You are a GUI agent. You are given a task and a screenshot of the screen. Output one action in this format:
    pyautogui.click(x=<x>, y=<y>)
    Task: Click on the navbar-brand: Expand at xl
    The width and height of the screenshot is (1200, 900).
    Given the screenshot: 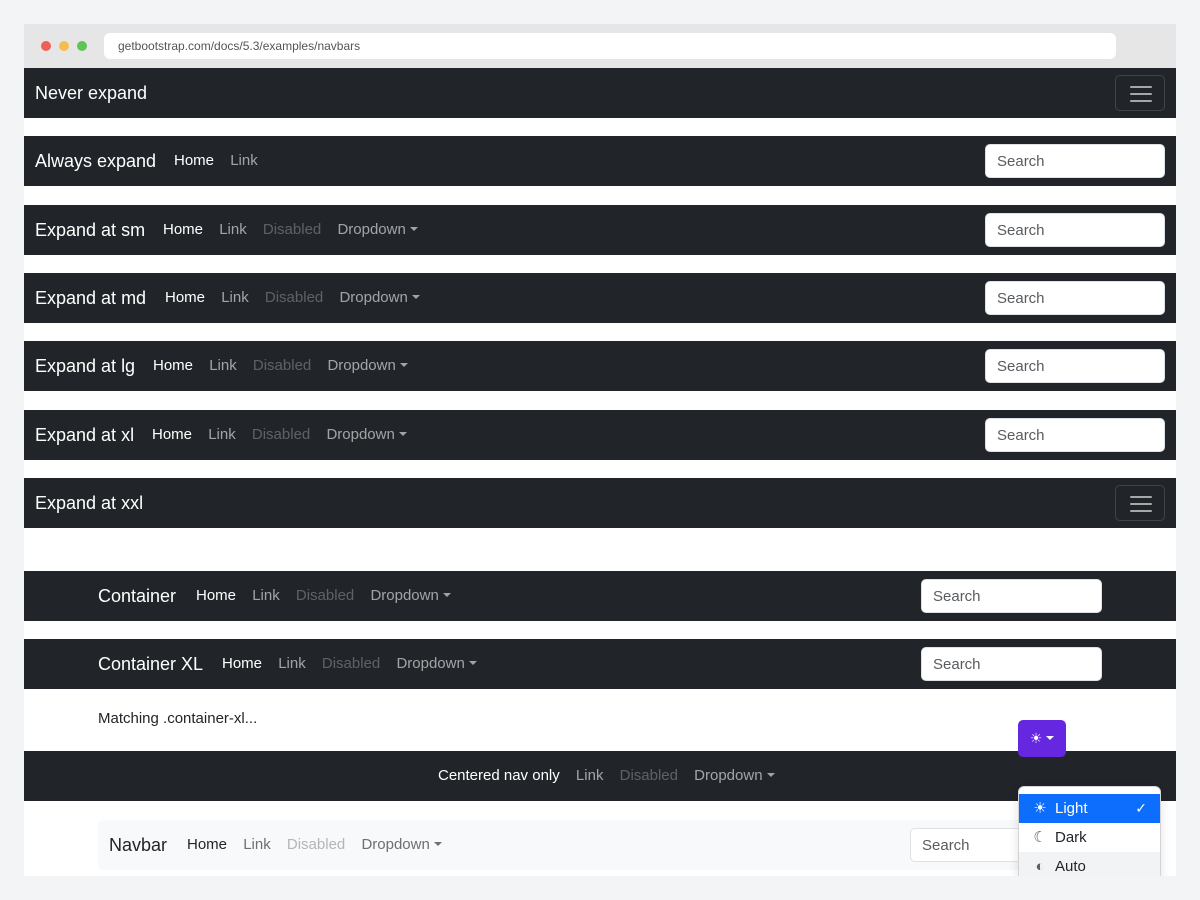 What is the action you would take?
    pyautogui.click(x=84, y=435)
    